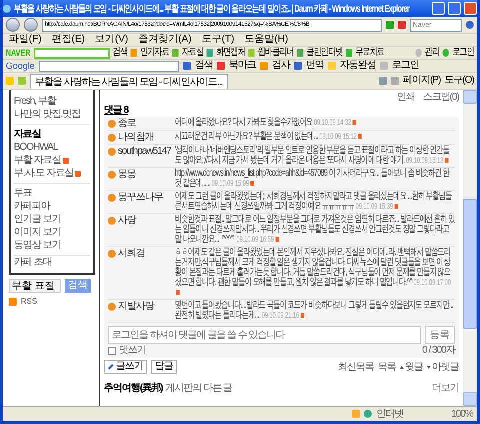 The height and width of the screenshot is (424, 480). I want to click on checkbox, so click(112, 350).